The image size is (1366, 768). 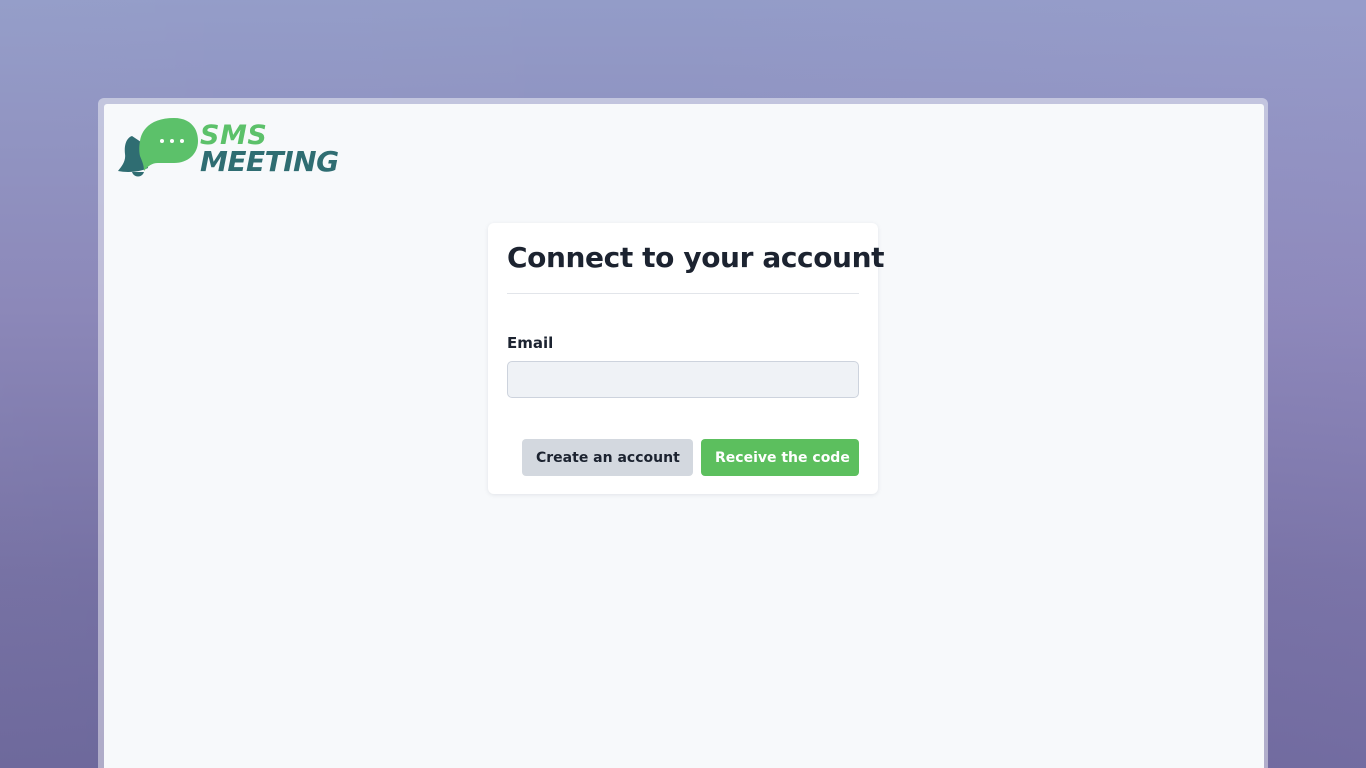 I want to click on card-actions: Create an account Receive the code, so click(x=690, y=457).